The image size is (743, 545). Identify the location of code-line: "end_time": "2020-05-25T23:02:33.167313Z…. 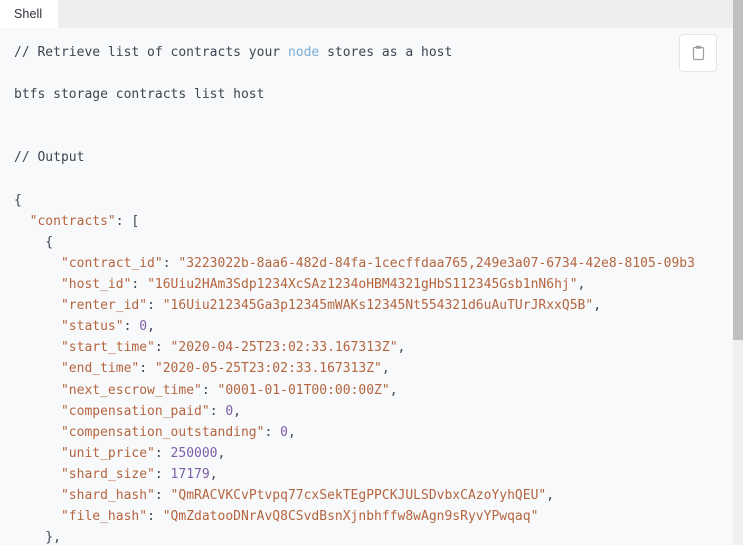
(354, 368).